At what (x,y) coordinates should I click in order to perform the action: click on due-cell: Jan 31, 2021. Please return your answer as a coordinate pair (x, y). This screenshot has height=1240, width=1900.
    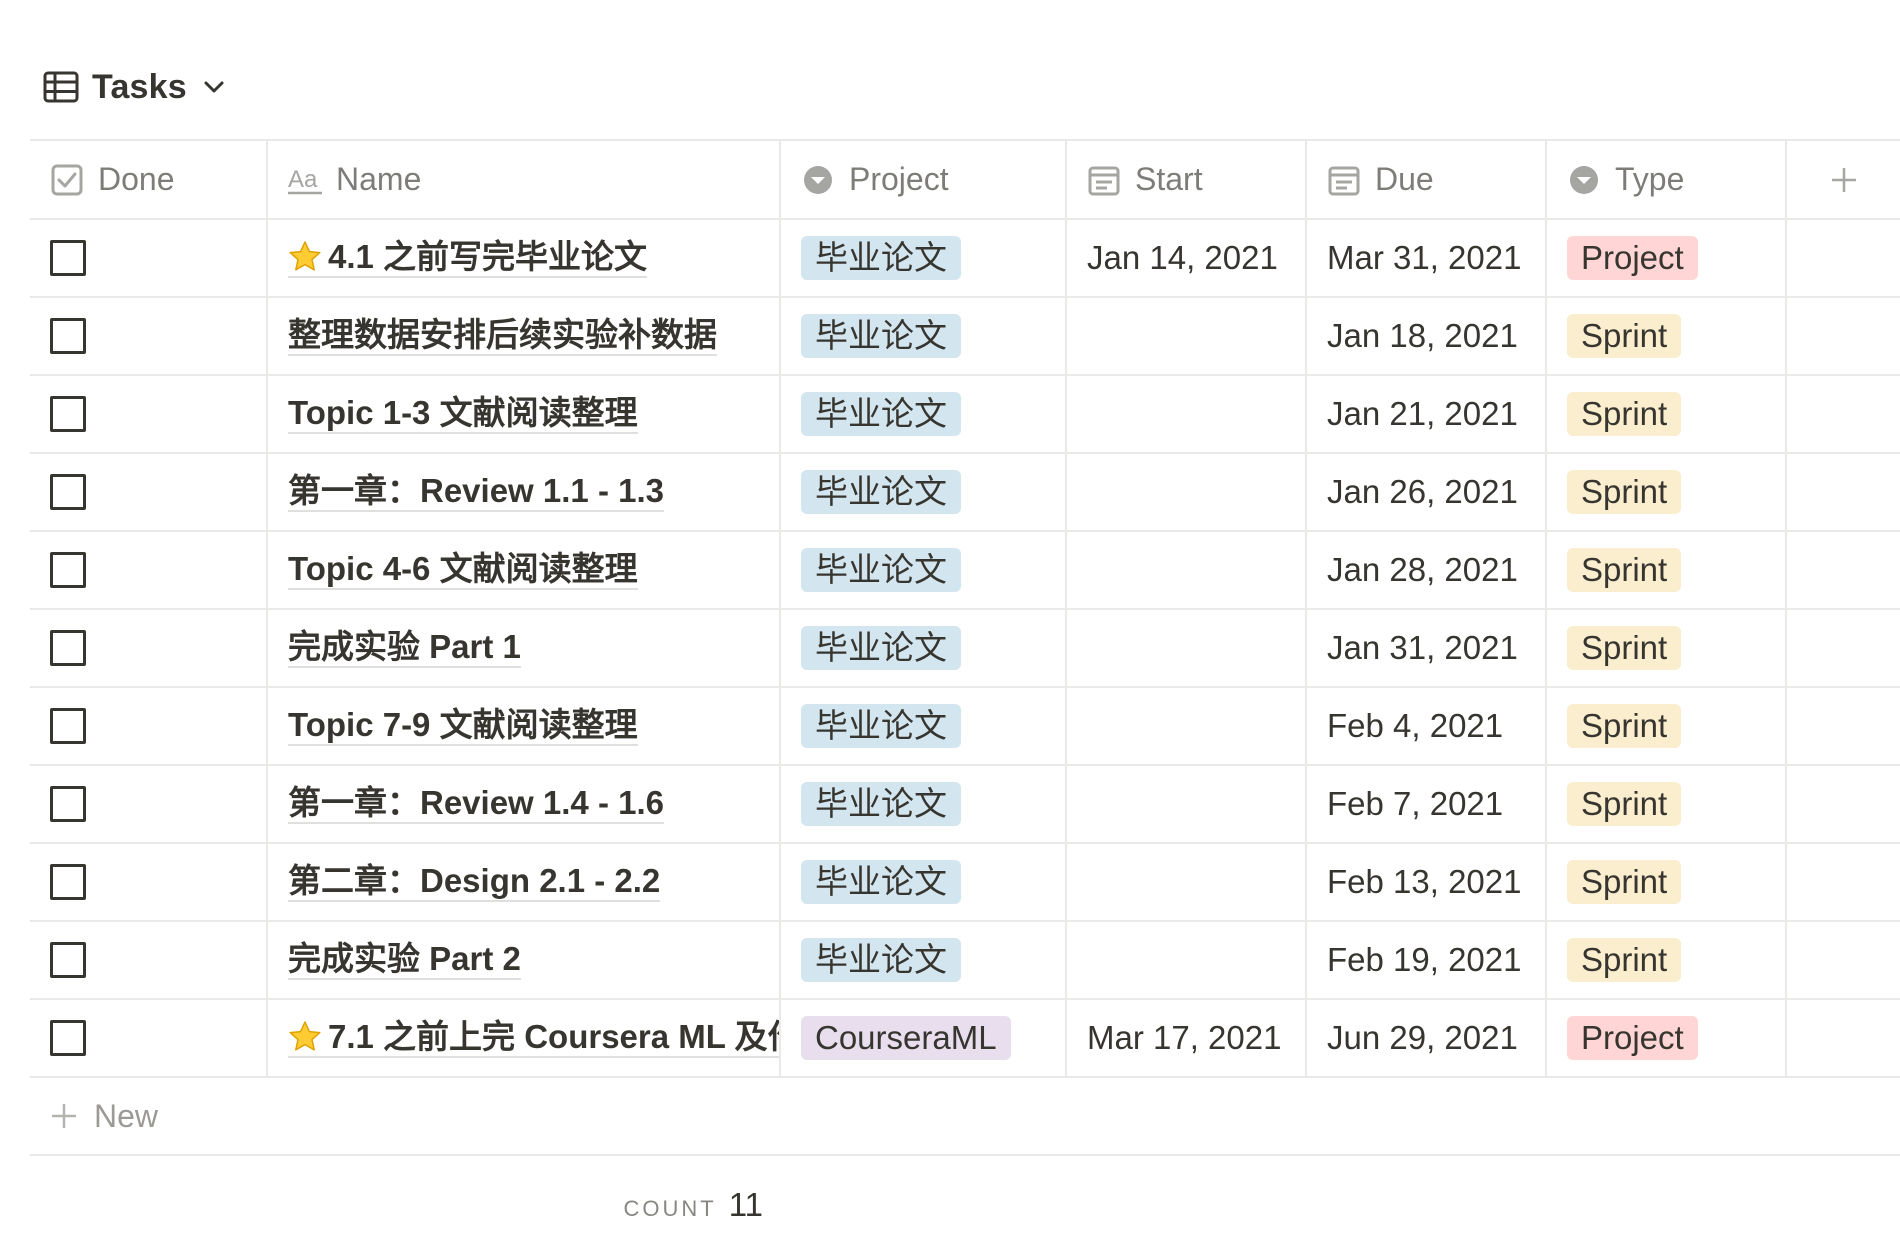
    Looking at the image, I should click on (1427, 648).